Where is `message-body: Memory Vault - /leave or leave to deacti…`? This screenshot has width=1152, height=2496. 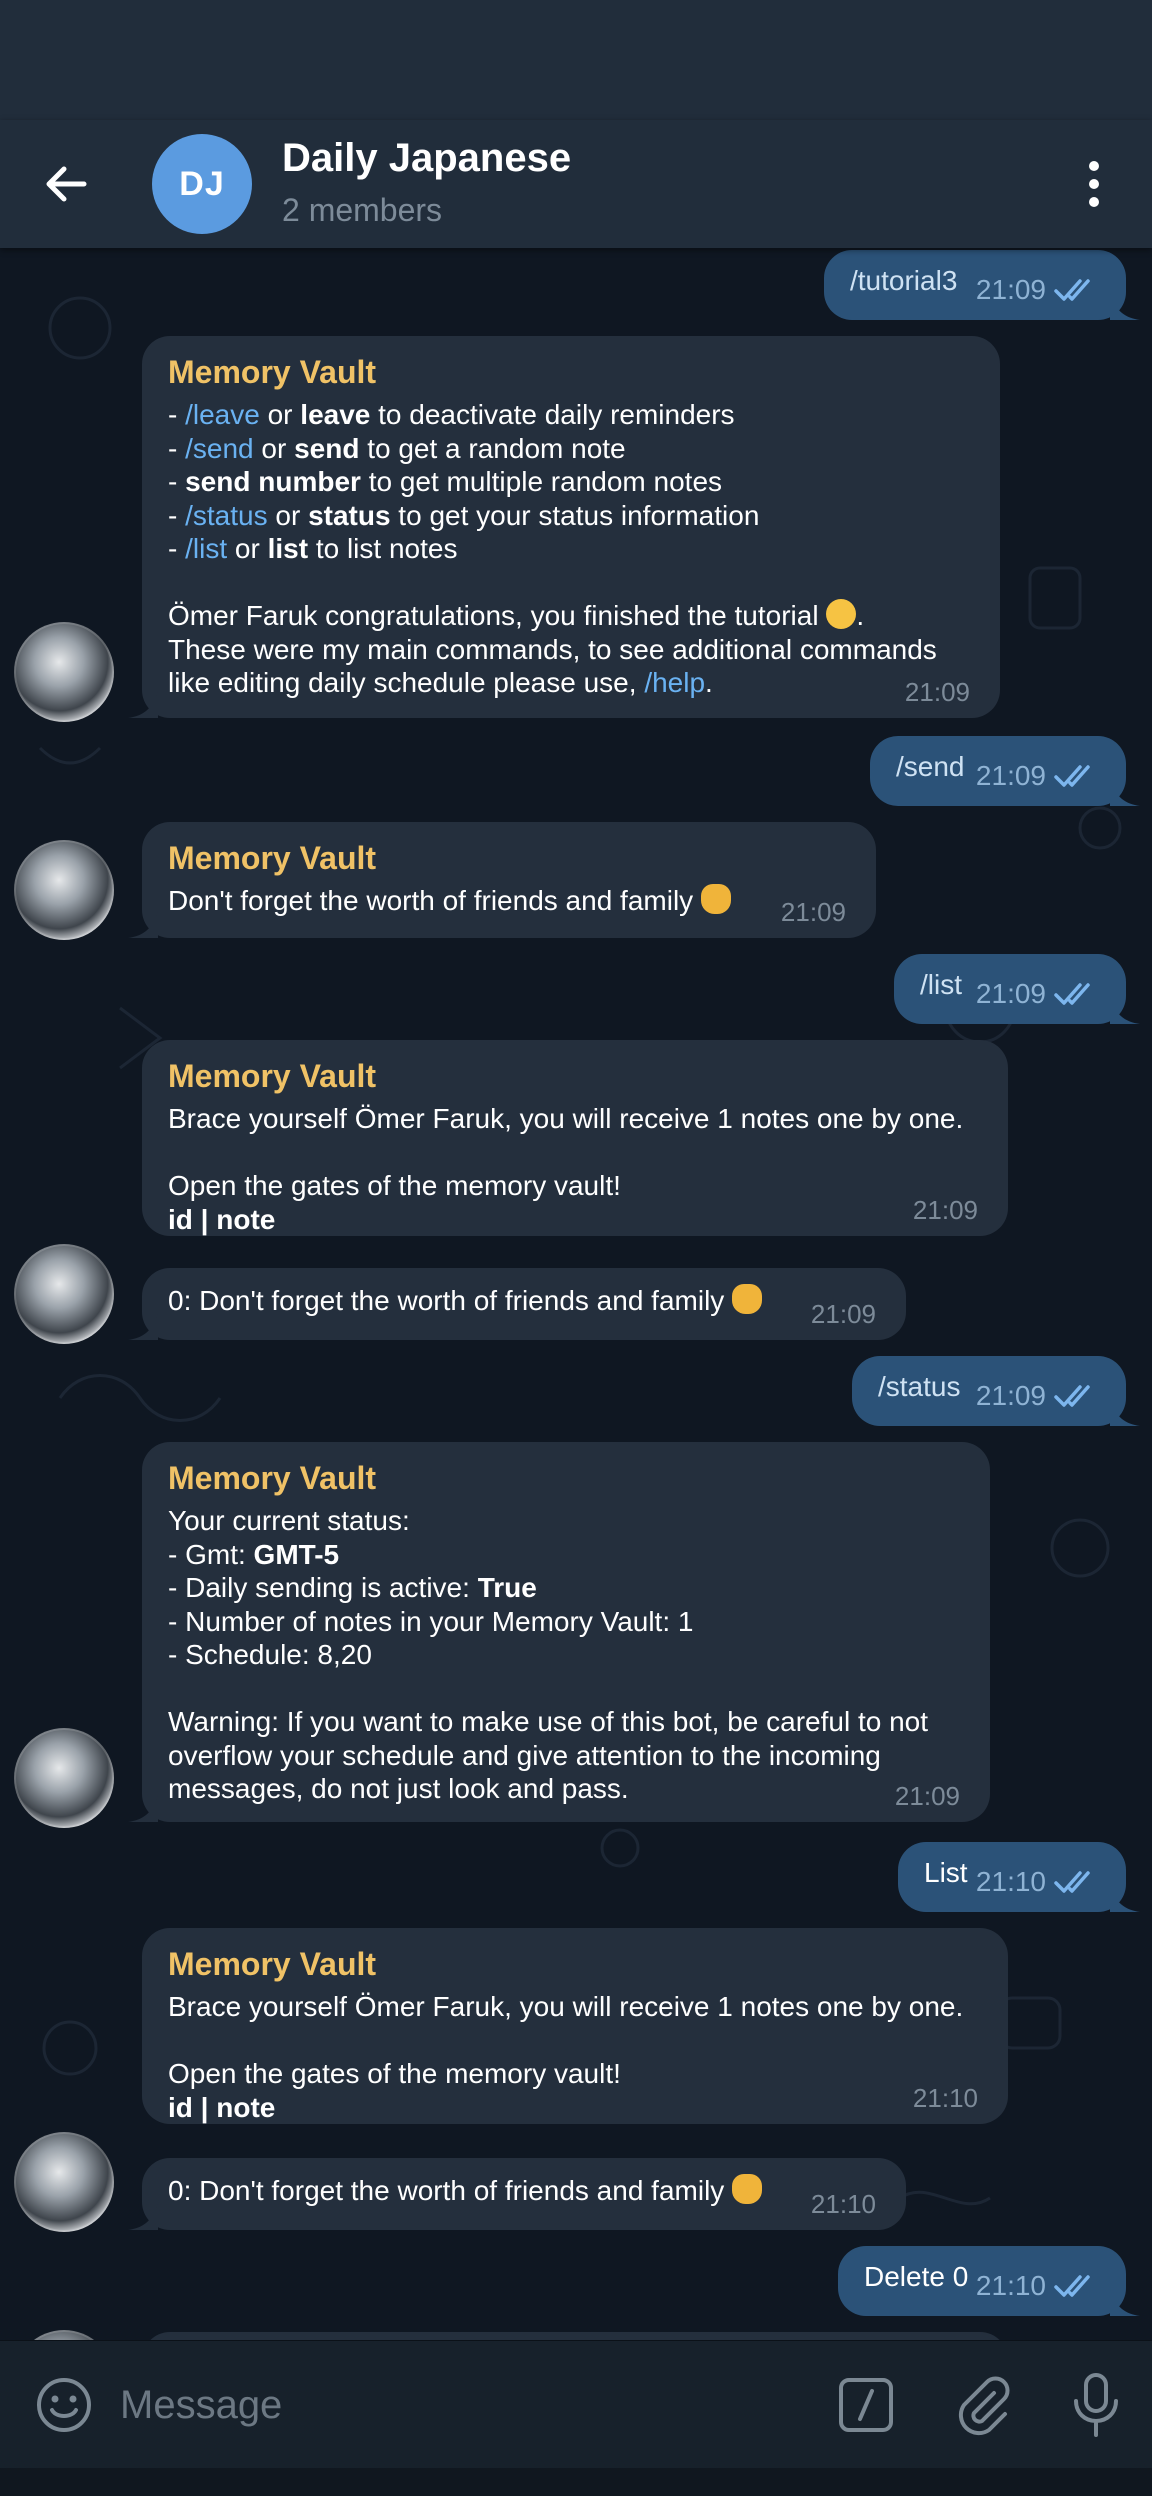
message-body: Memory Vault - /leave or leave to deacti… is located at coordinates (552, 525).